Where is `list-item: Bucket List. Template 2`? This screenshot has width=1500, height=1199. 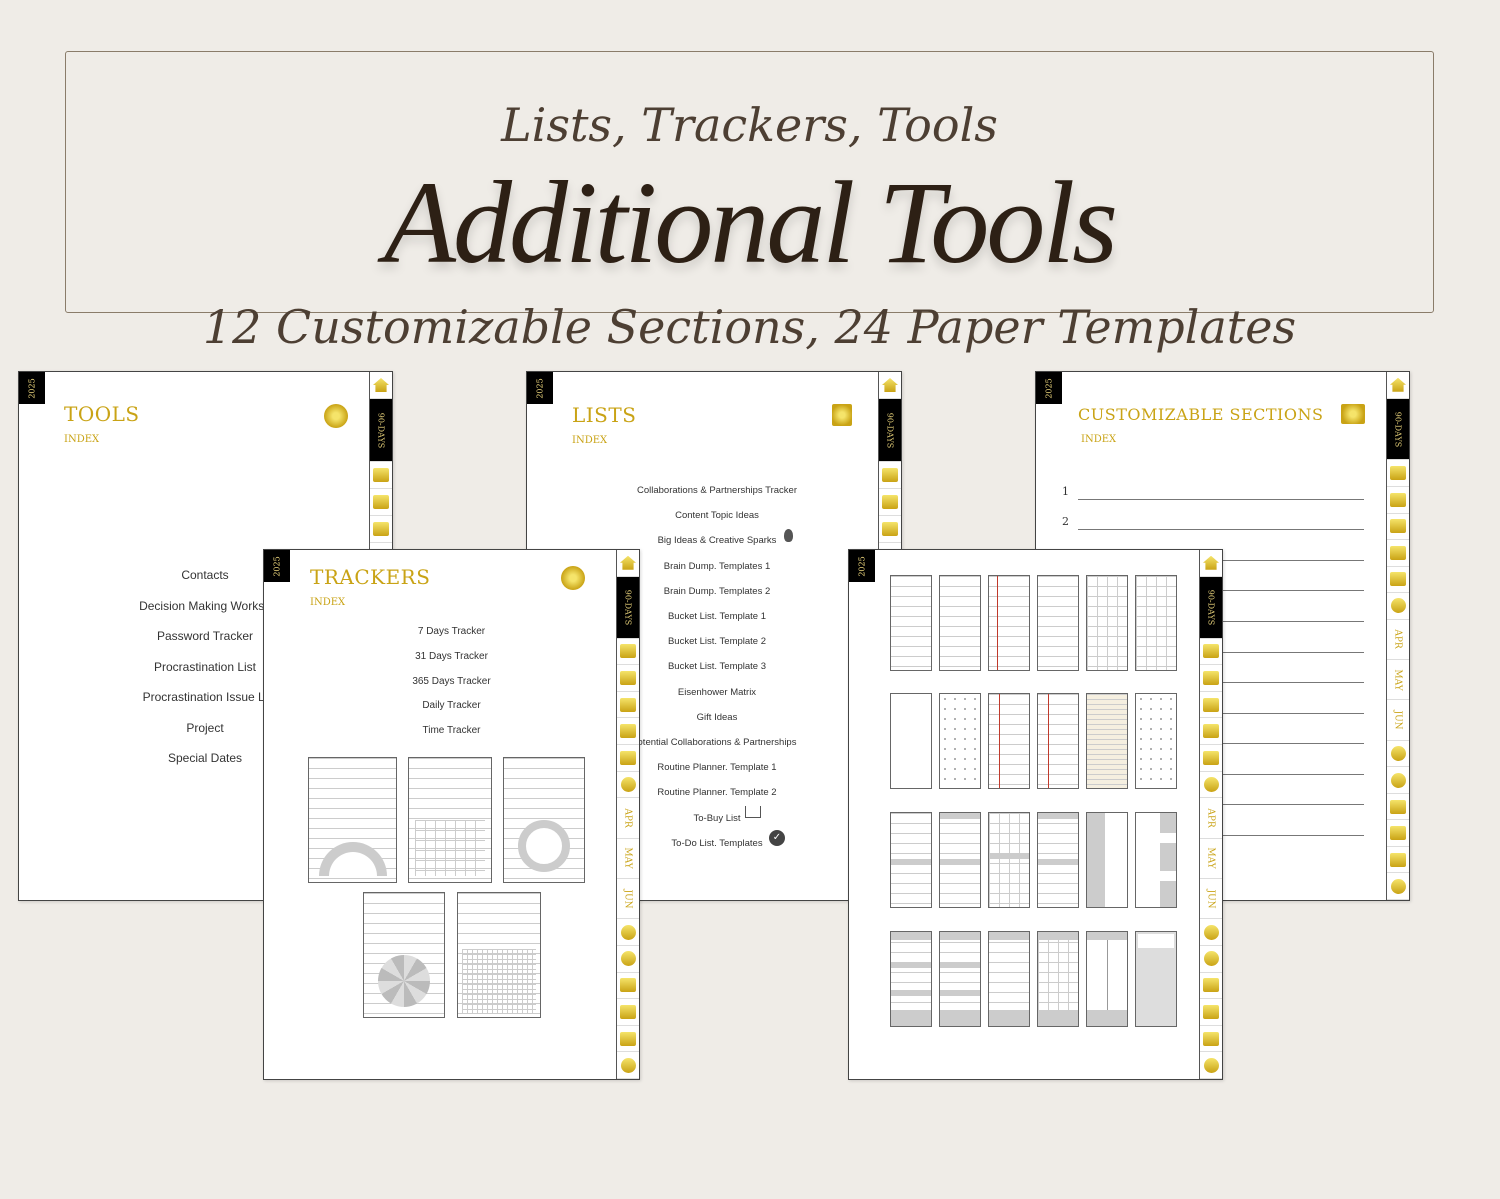
list-item: Bucket List. Template 2 is located at coordinates (717, 641).